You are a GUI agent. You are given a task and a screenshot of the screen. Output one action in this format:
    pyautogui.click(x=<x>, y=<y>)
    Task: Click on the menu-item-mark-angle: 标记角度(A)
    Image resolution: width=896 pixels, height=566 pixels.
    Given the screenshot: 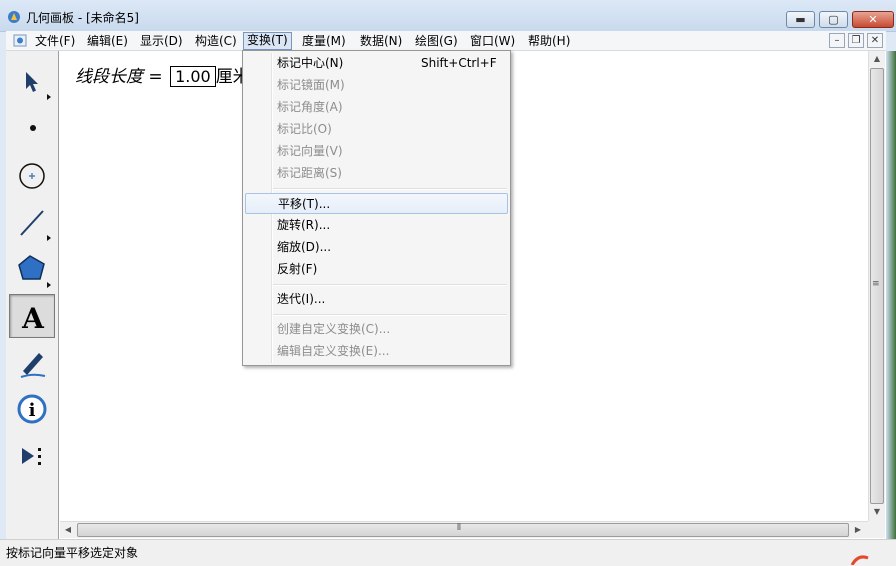 What is the action you would take?
    pyautogui.click(x=376, y=107)
    